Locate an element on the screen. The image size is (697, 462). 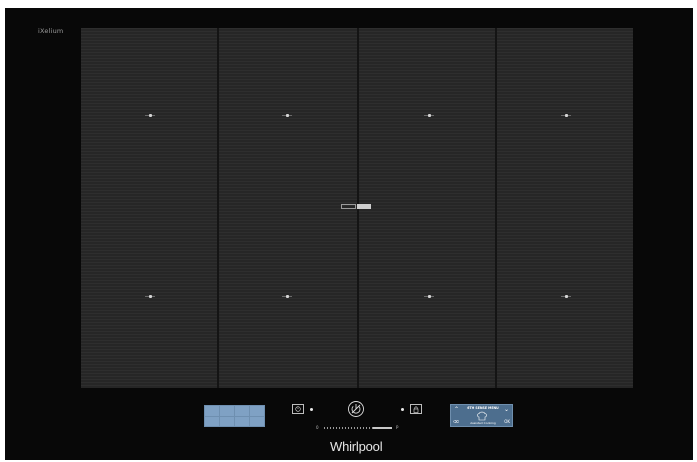
series-label: iXelium is located at coordinates (51, 31).